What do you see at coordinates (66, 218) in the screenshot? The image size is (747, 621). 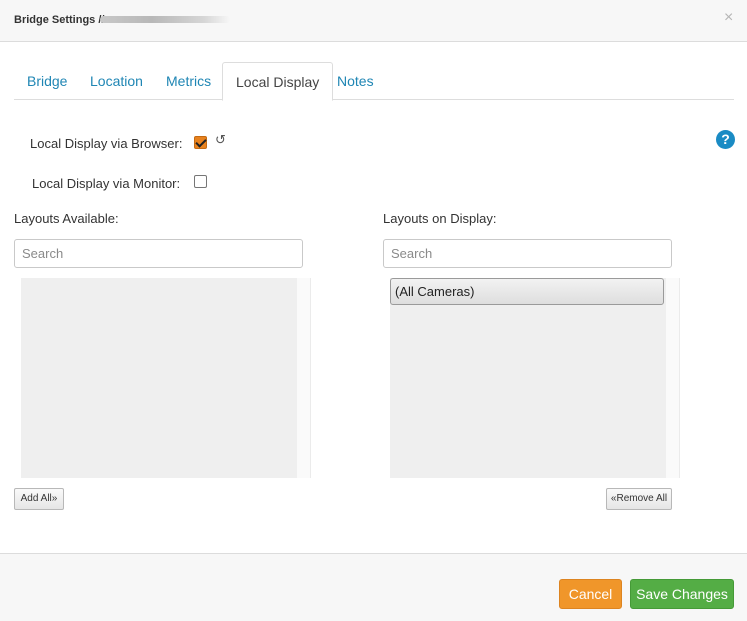 I see `layouts-available-label: Layouts Available:` at bounding box center [66, 218].